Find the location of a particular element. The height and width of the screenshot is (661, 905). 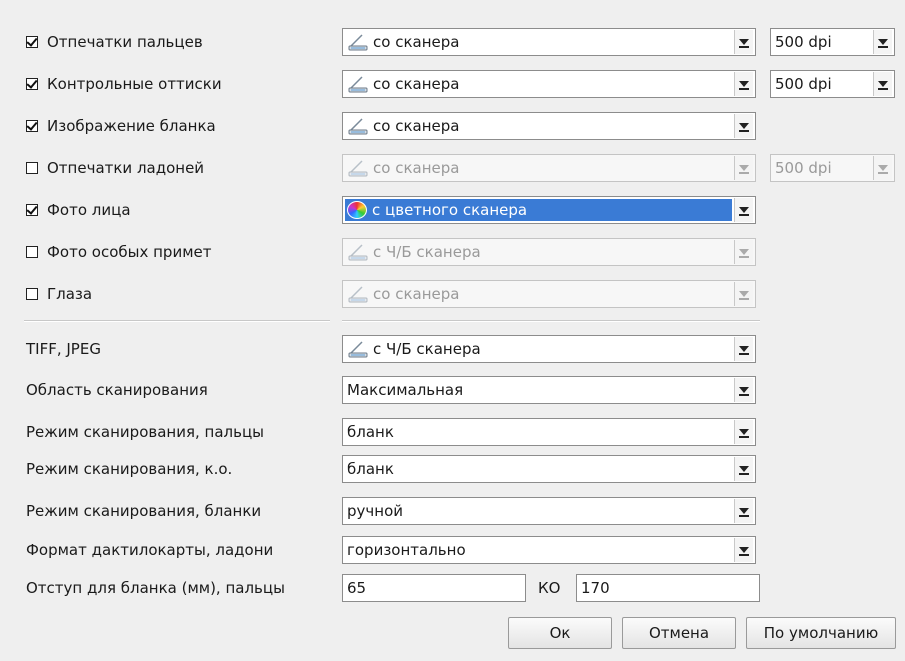

blank-source-value: со сканера is located at coordinates (416, 126).